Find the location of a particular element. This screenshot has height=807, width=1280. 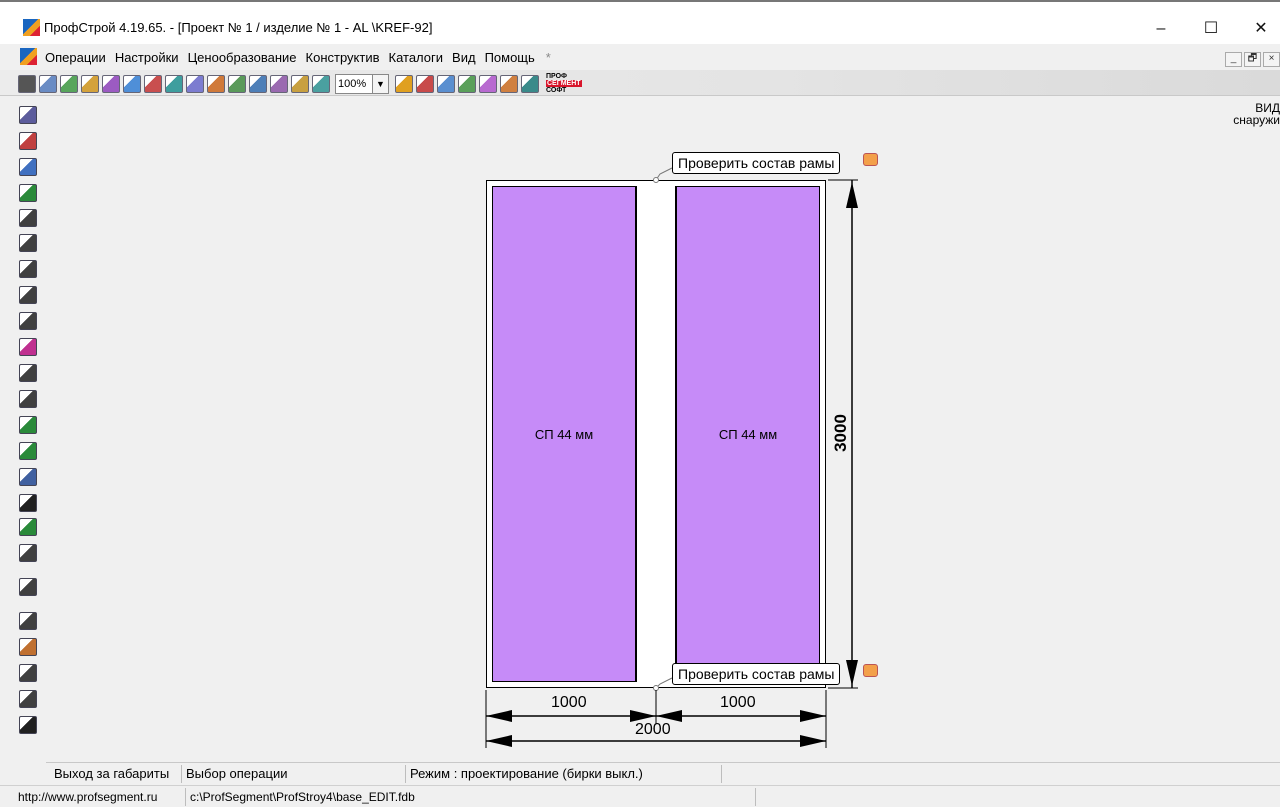

impost-t-icon is located at coordinates (28, 243).